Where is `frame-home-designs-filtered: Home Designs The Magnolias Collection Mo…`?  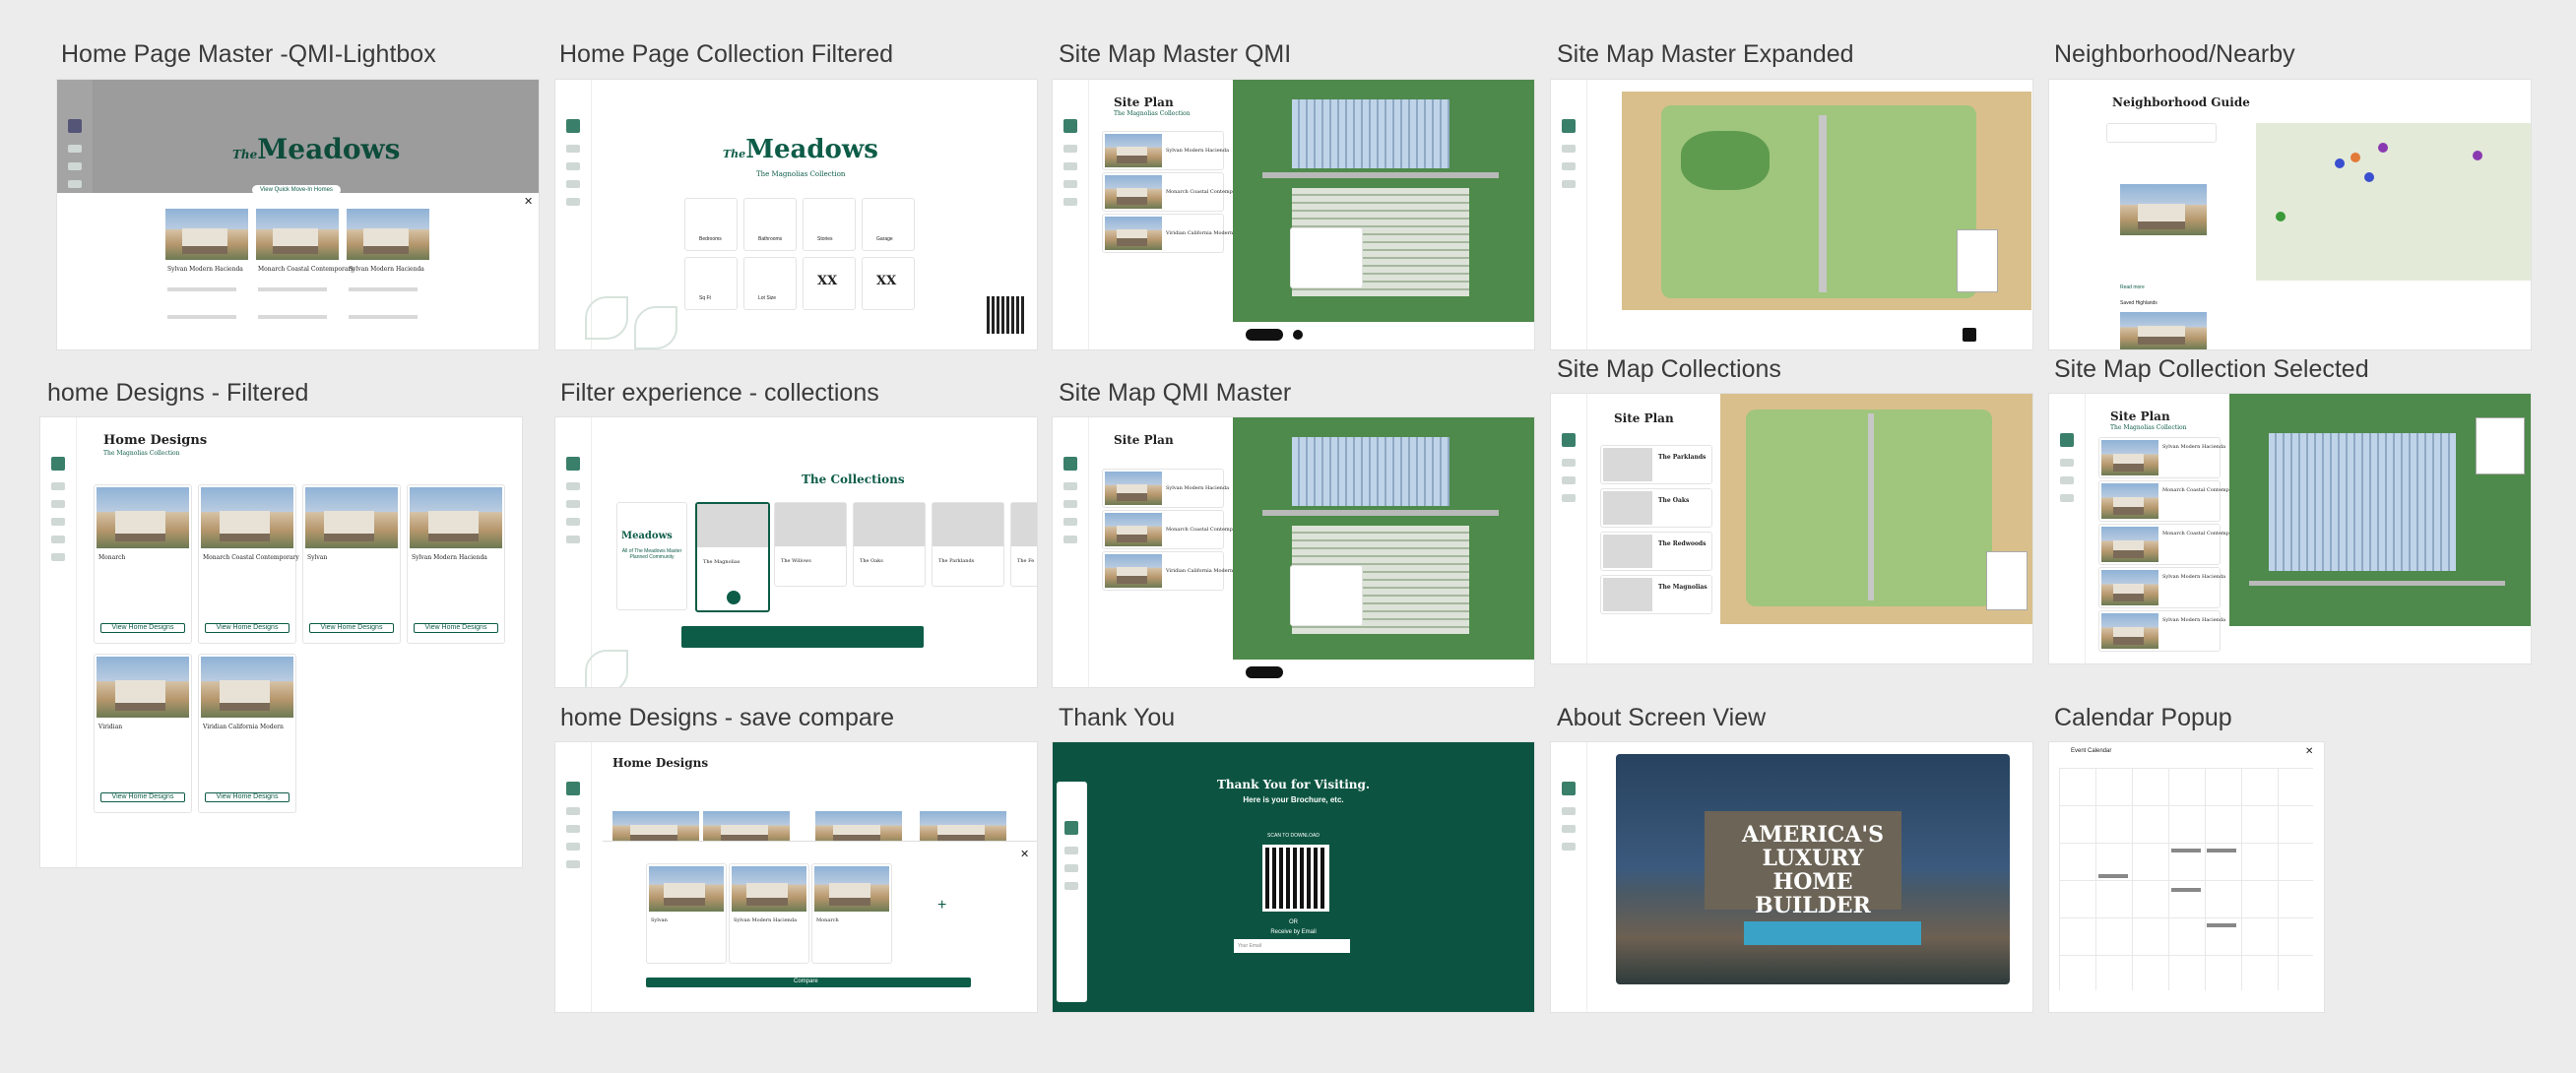 frame-home-designs-filtered: Home Designs The Magnolias Collection Mo… is located at coordinates (281, 642).